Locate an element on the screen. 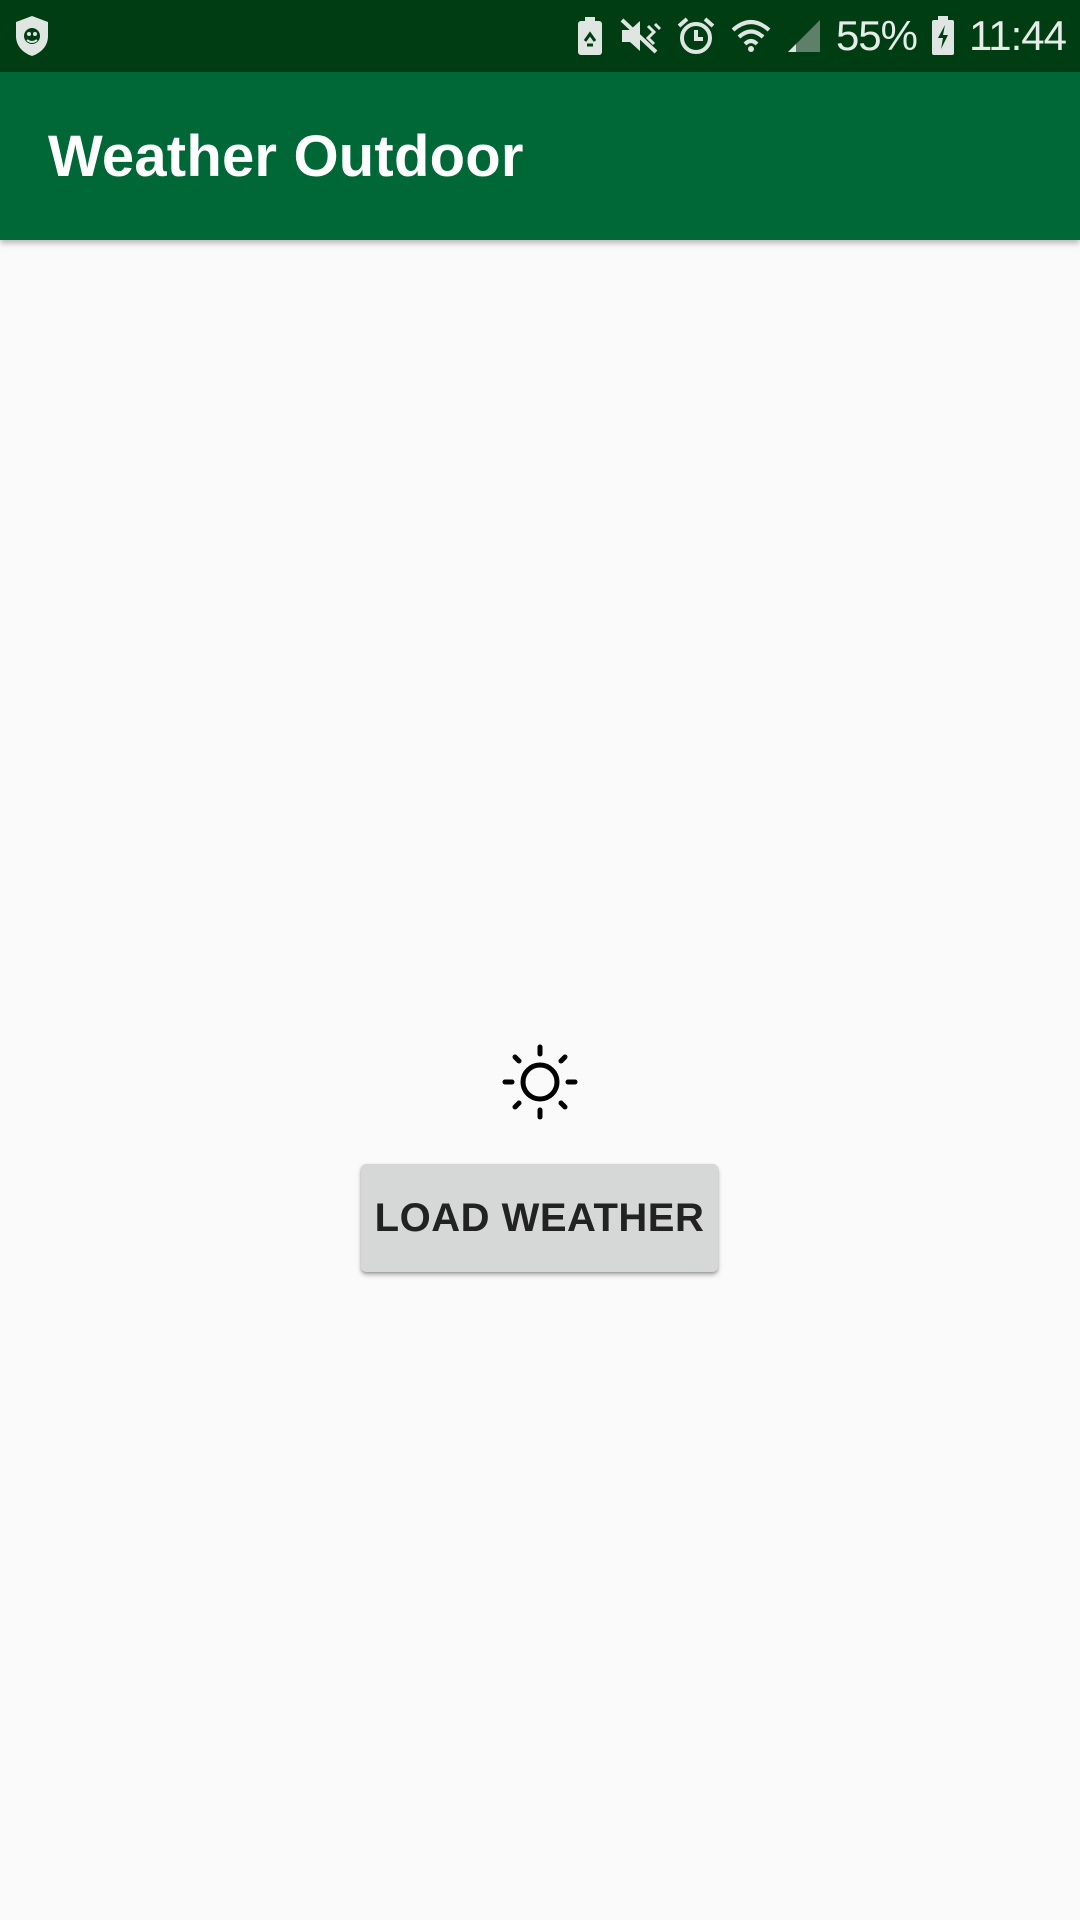  status-bar-left is located at coordinates (32, 36).